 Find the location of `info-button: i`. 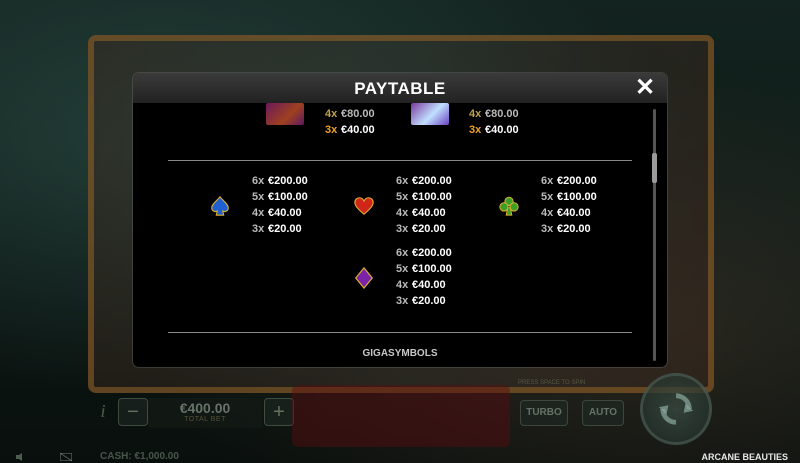

info-button: i is located at coordinates (103, 411).